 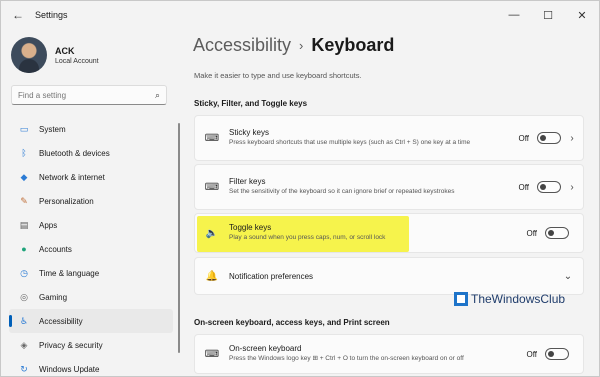 I want to click on search-box: ⌕, so click(x=89, y=95).